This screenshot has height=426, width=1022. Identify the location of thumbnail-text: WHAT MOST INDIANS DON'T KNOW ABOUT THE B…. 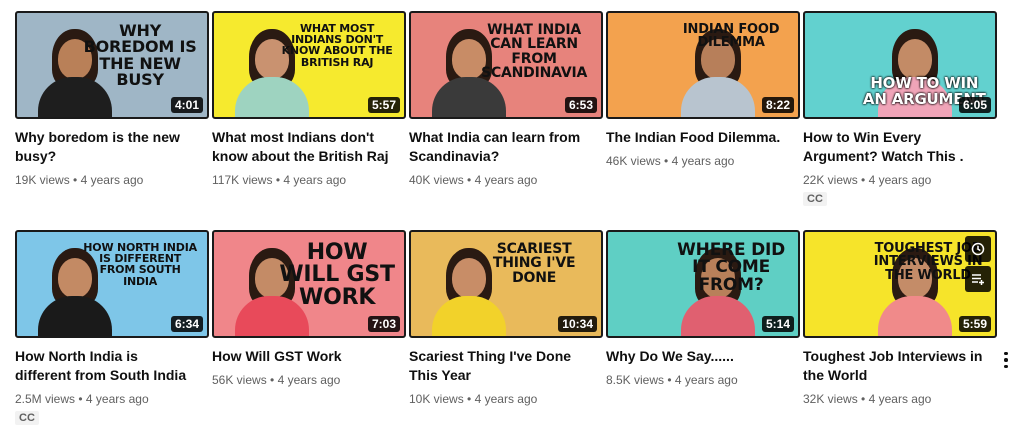
(337, 45).